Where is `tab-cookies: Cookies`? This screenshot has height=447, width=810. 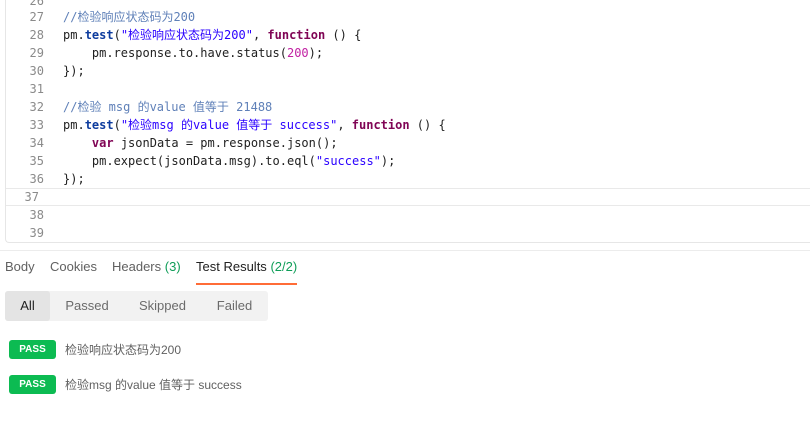
tab-cookies: Cookies is located at coordinates (73, 271).